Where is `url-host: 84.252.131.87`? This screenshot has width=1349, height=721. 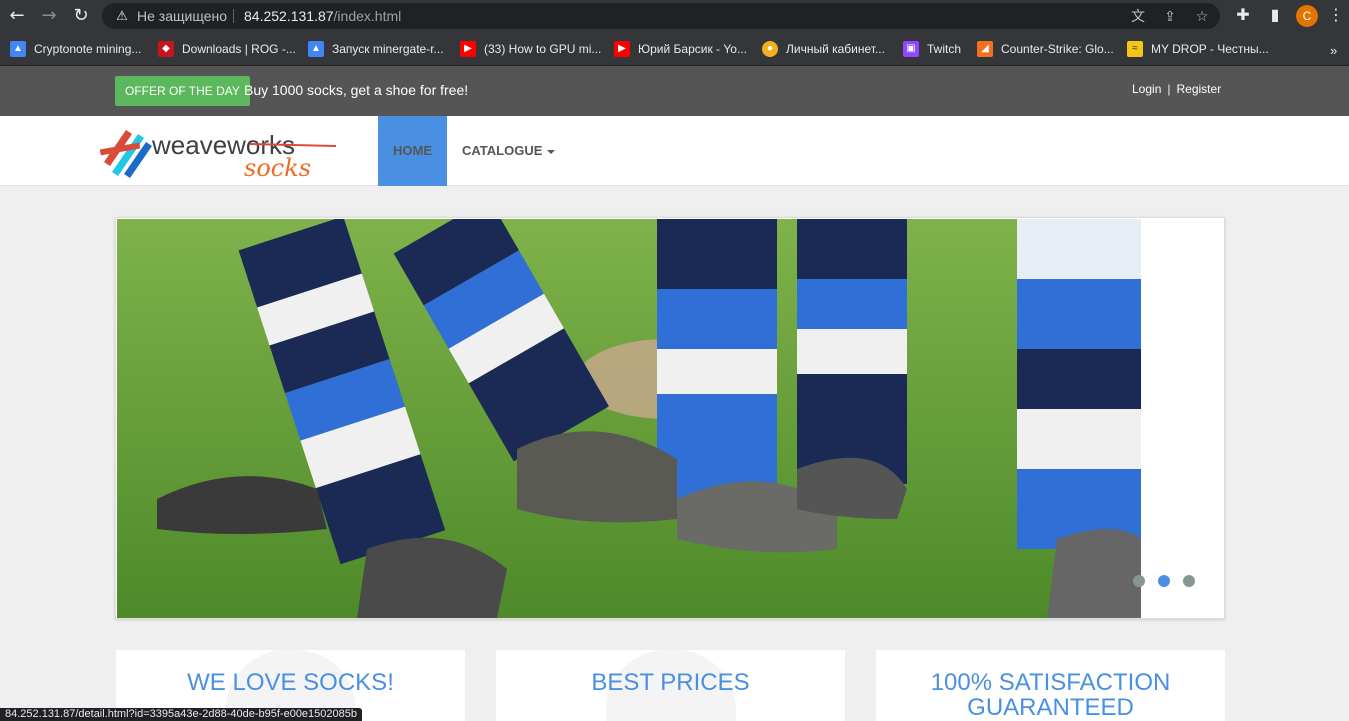
url-host: 84.252.131.87 is located at coordinates (289, 16).